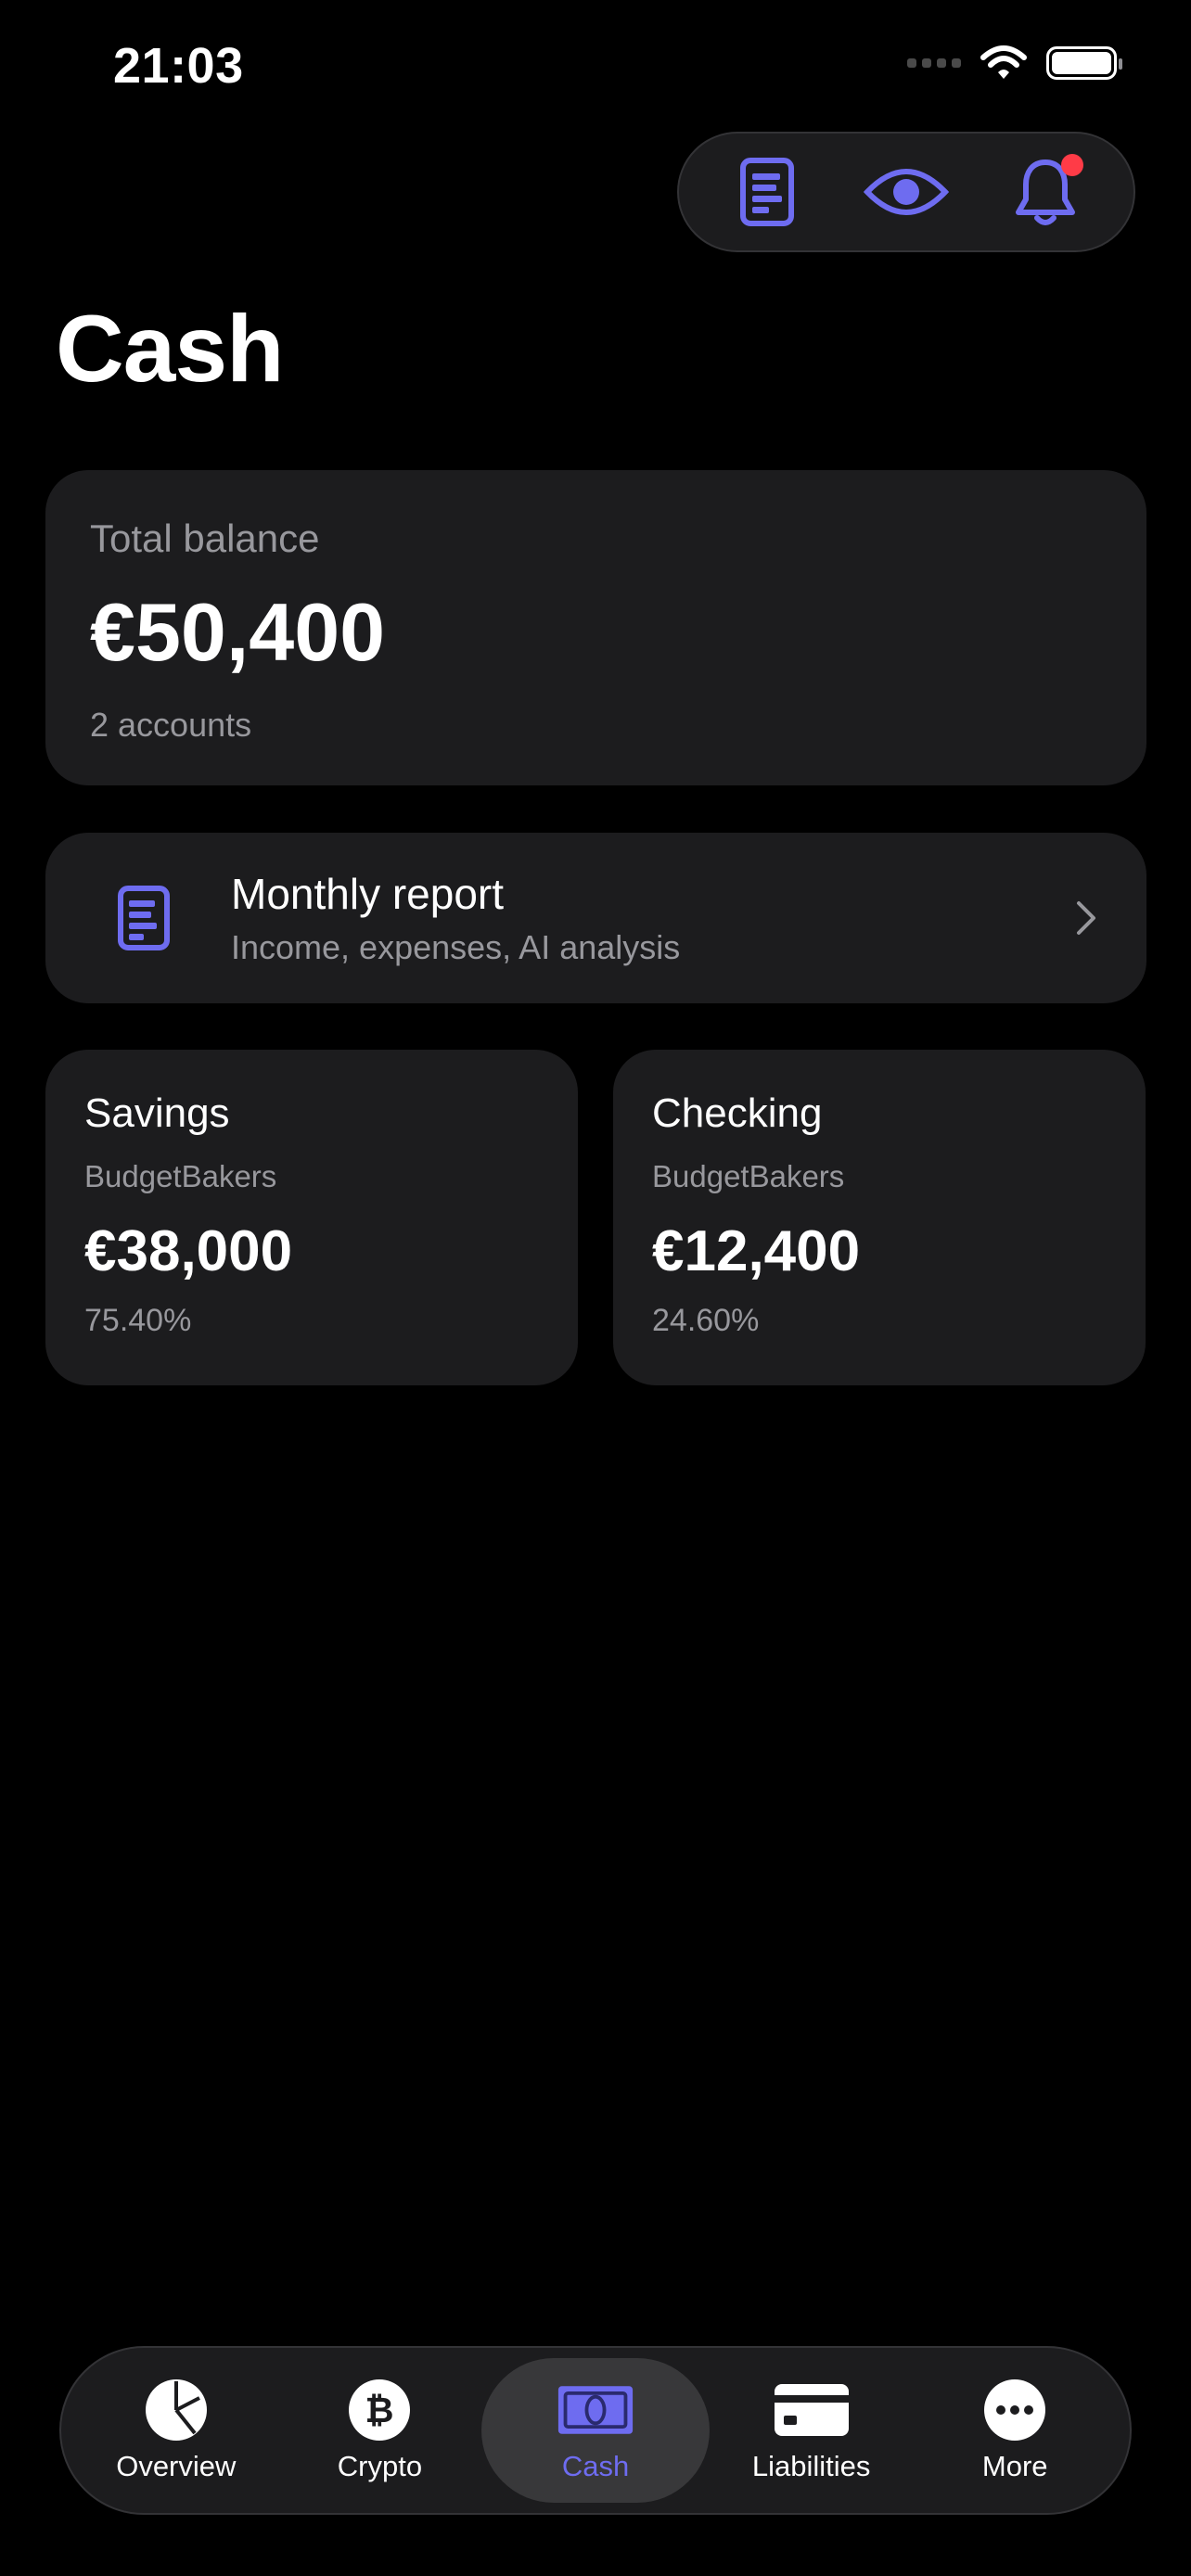 This screenshot has width=1191, height=2576. I want to click on tab-label: Liabilities, so click(811, 2466).